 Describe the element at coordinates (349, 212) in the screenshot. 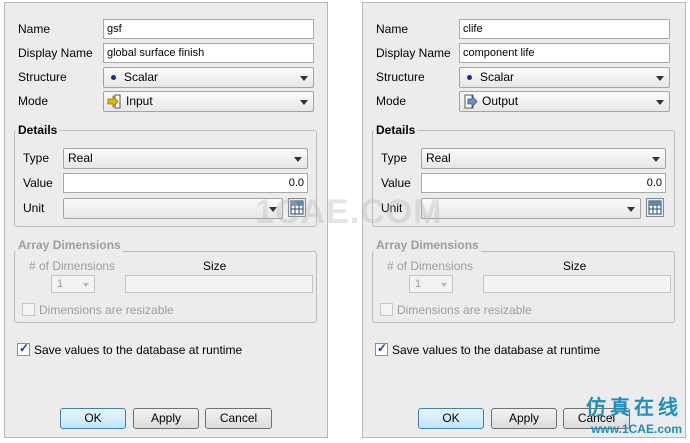

I see `center-watermark: 1CAE.COM` at that location.